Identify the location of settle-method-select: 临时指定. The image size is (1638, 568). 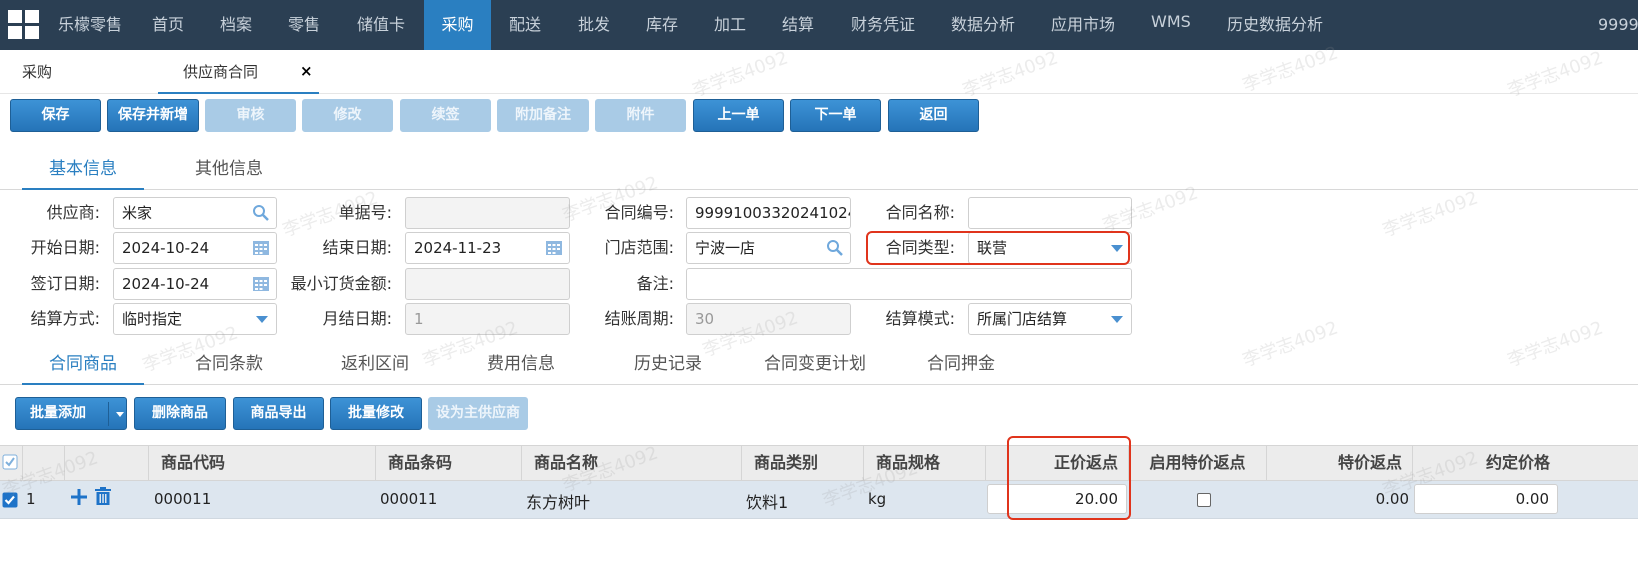
(195, 319).